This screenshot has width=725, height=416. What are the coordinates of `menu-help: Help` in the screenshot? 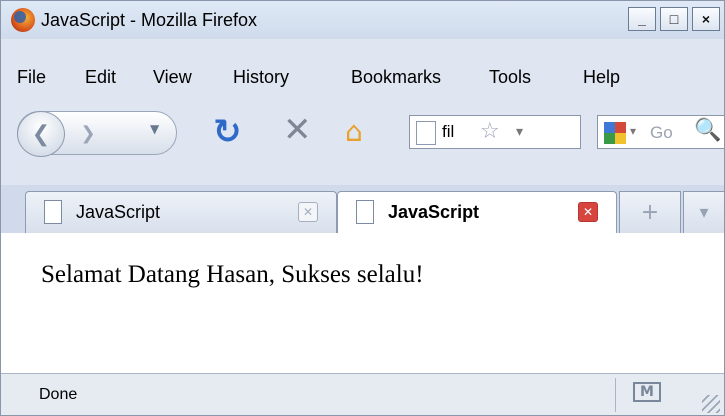 It's located at (601, 77).